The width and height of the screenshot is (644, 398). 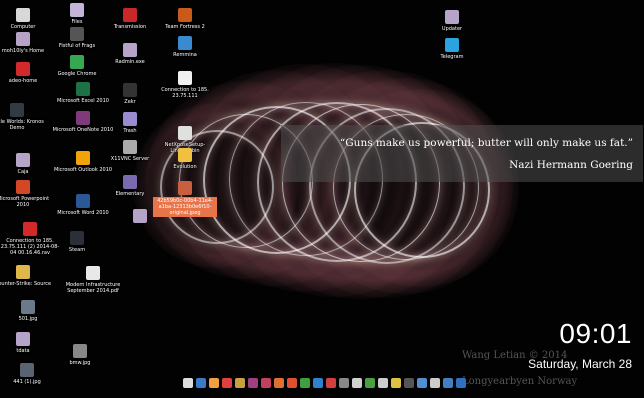 I want to click on desktop-icon: Modern Infrastructure September 2014.pdf, so click(x=93, y=280).